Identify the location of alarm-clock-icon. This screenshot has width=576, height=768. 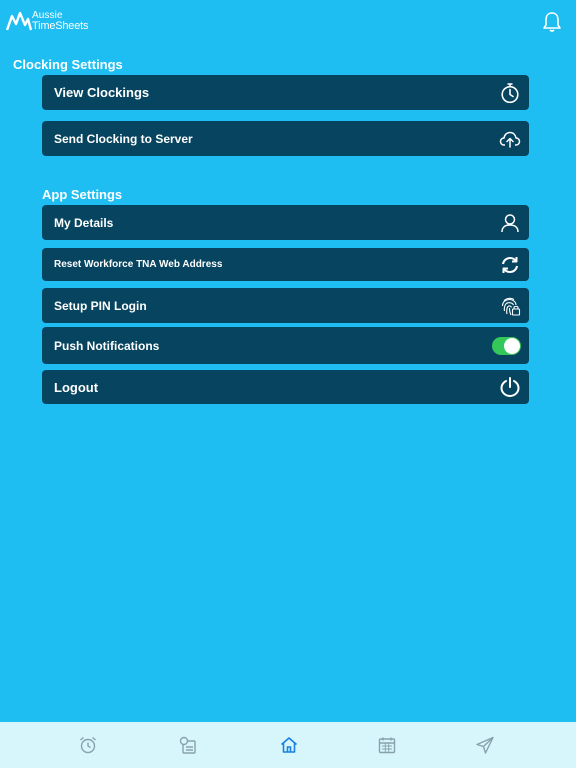
(88, 745).